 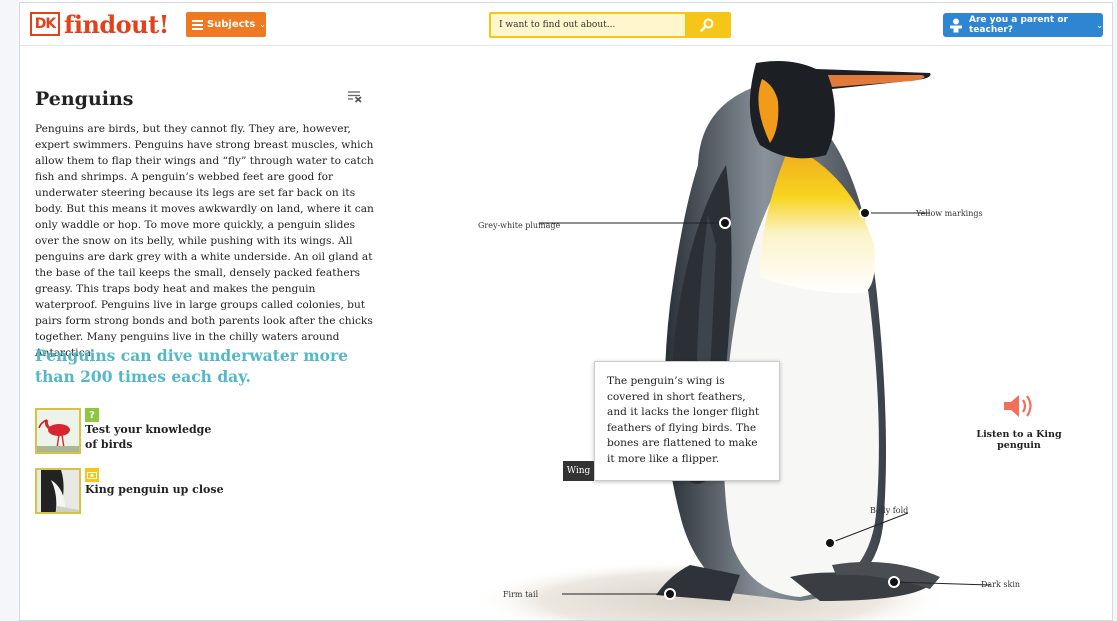 I want to click on hotspot-firm-tail: Firm tail, so click(x=520, y=594).